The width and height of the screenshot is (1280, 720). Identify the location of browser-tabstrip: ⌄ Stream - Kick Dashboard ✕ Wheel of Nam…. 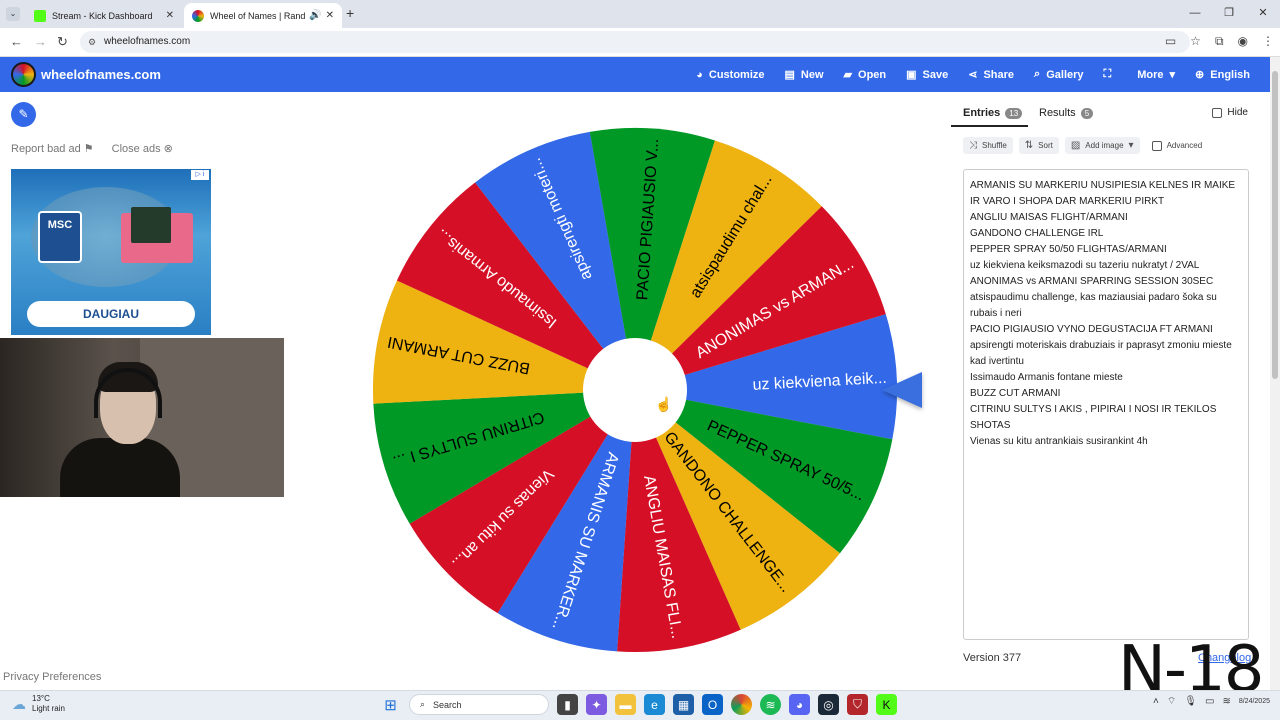
(640, 14).